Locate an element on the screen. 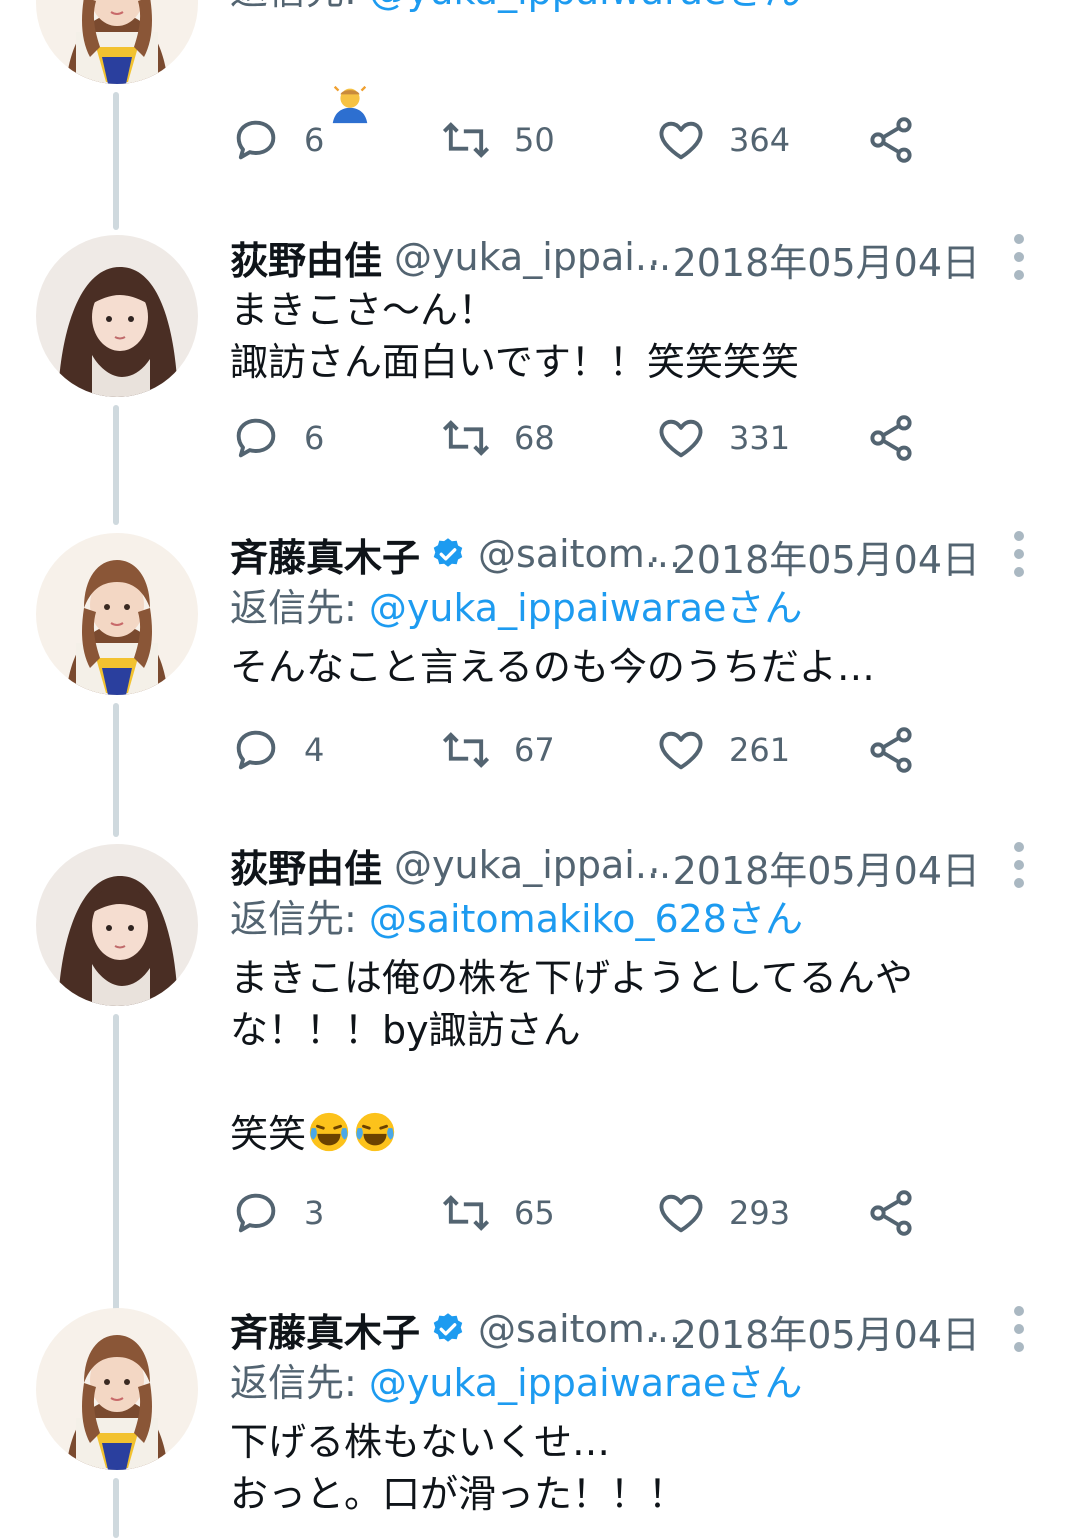 Image resolution: width=1080 pixels, height=1538 pixels. like-button: 293 is located at coordinates (722, 1213).